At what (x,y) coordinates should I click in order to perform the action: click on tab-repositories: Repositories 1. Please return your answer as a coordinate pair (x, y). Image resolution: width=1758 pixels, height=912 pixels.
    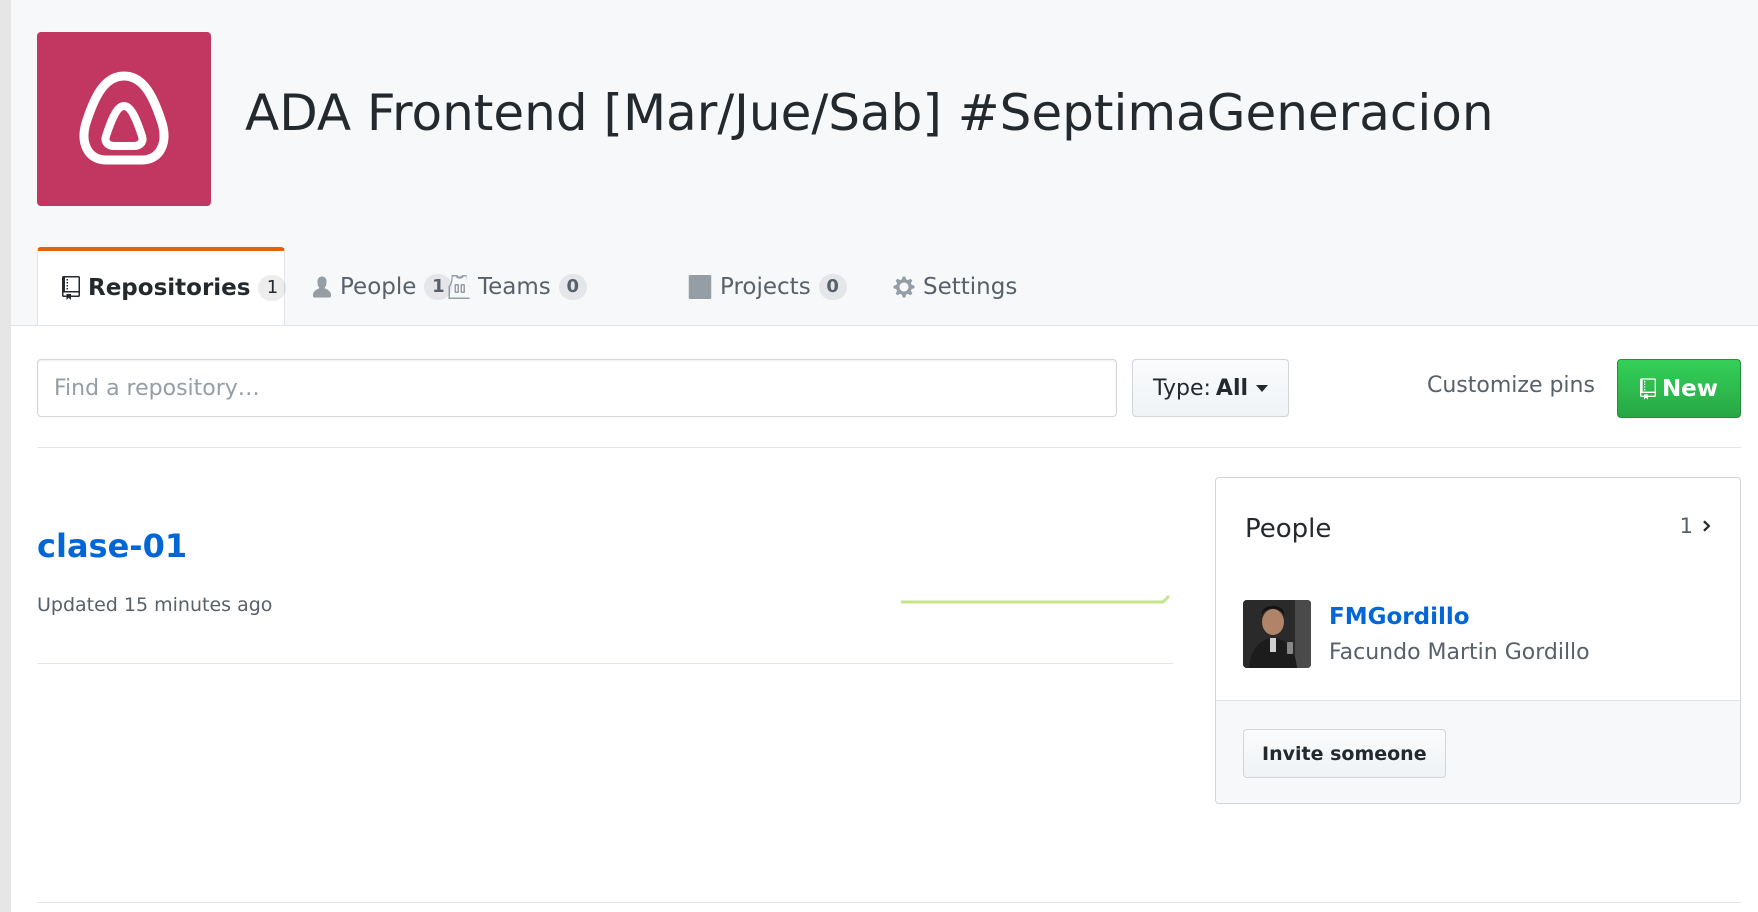
    Looking at the image, I should click on (162, 286).